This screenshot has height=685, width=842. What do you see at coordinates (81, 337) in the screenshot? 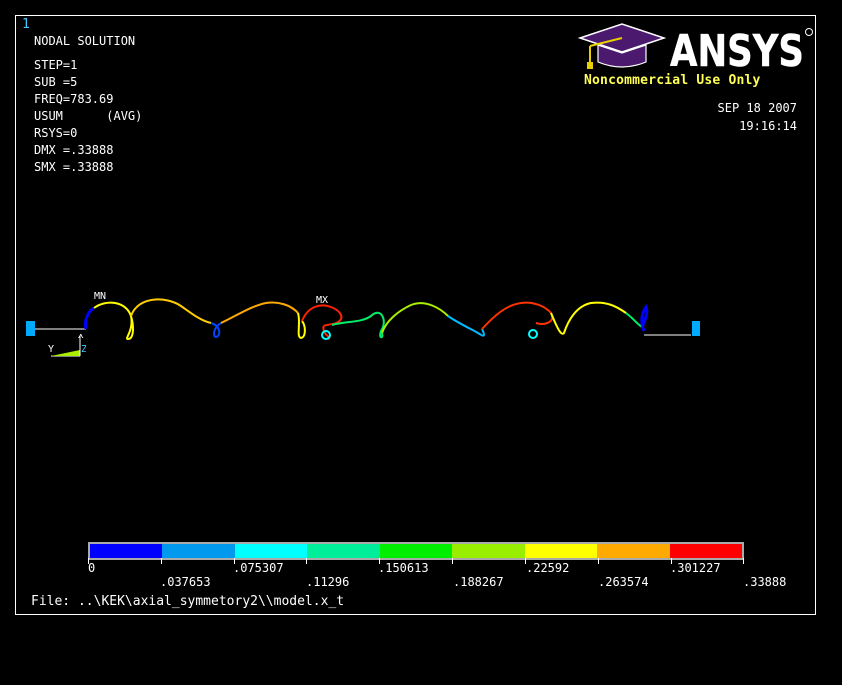
I see `triad-x-label: X` at bounding box center [81, 337].